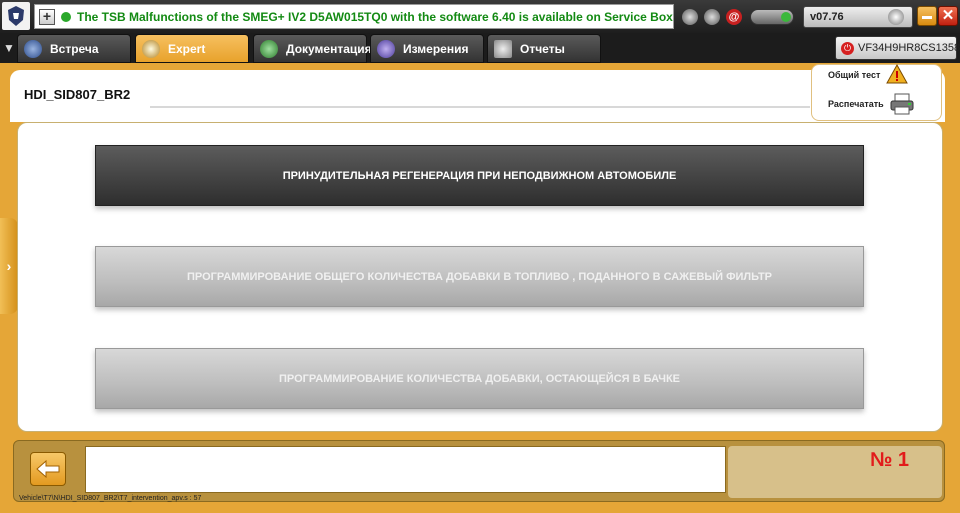  I want to click on tab-label: Измерения, so click(436, 48).